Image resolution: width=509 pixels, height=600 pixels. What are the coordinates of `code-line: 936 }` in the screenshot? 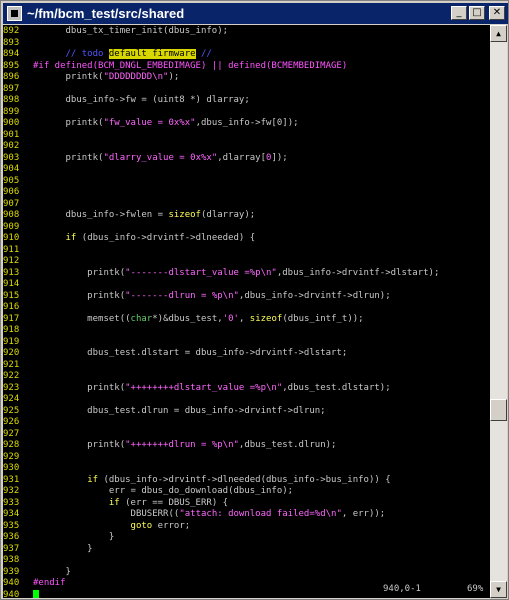 It's located at (58, 537).